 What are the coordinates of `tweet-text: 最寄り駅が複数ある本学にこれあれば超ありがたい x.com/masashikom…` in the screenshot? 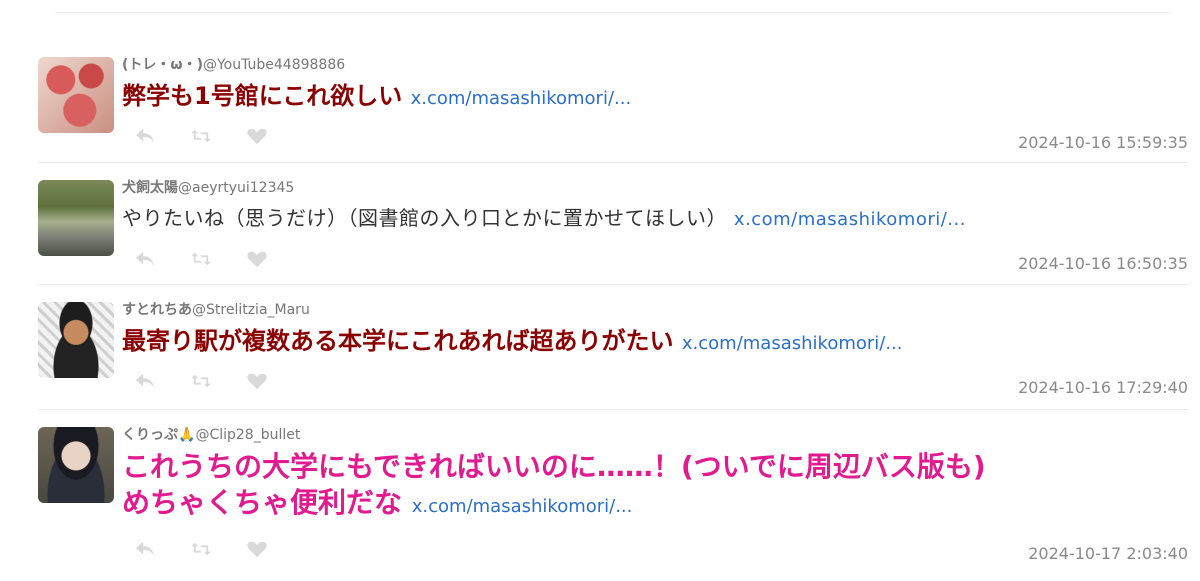 It's located at (655, 342).